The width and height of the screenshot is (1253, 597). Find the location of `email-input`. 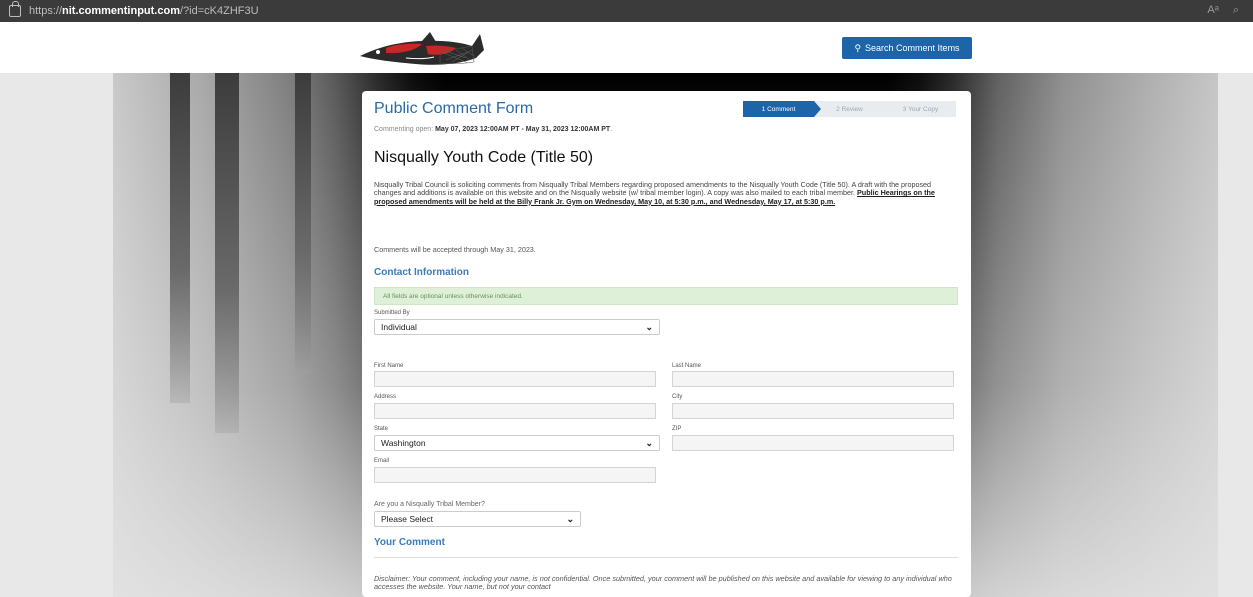

email-input is located at coordinates (515, 475).